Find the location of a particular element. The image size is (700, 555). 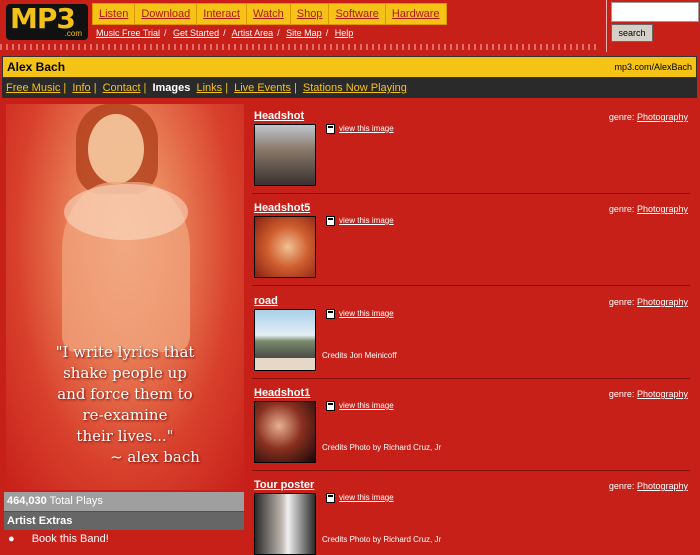

tab-stations: Stations Now Playing is located at coordinates (355, 88).